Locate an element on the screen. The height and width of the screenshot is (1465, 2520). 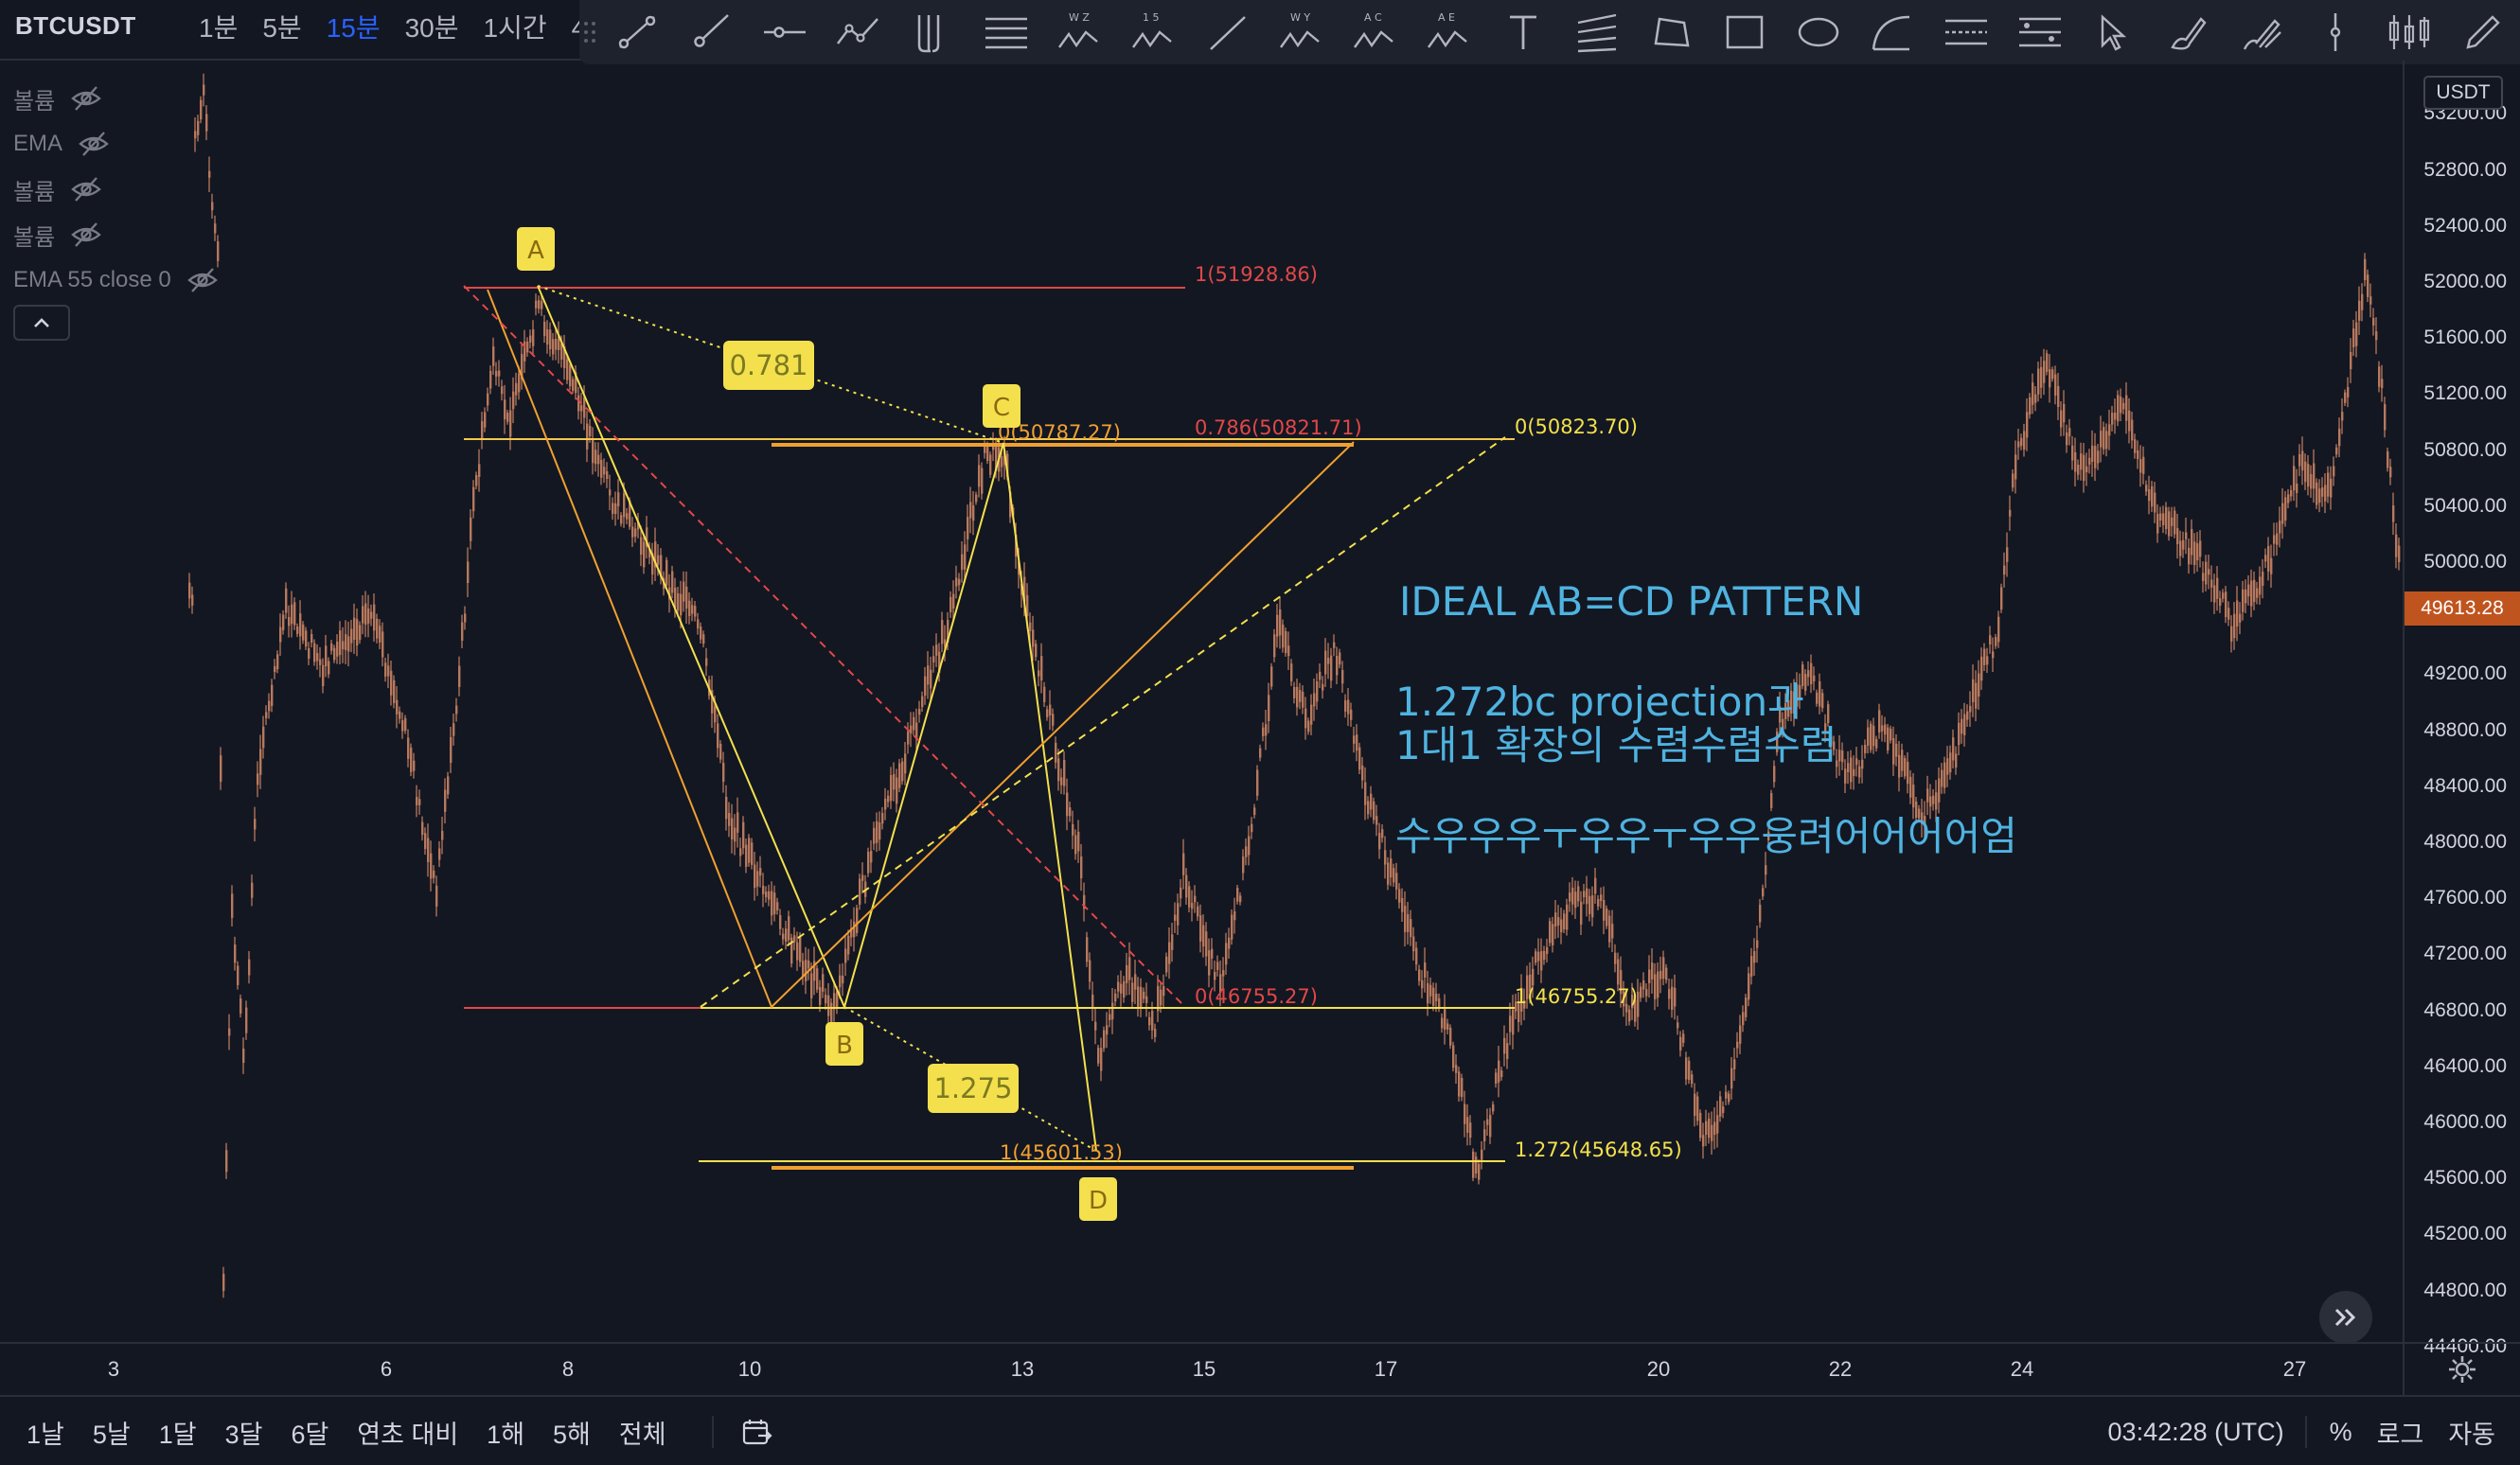
price-tick: 50800.00 is located at coordinates (2465, 449).